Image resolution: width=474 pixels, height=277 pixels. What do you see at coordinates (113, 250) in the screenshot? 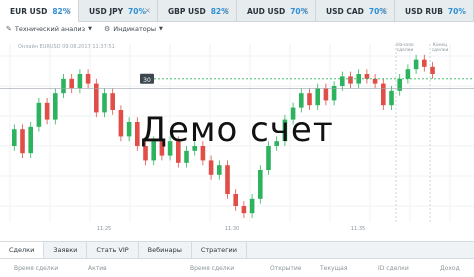
I see `tab-vip: Стать VIP` at bounding box center [113, 250].